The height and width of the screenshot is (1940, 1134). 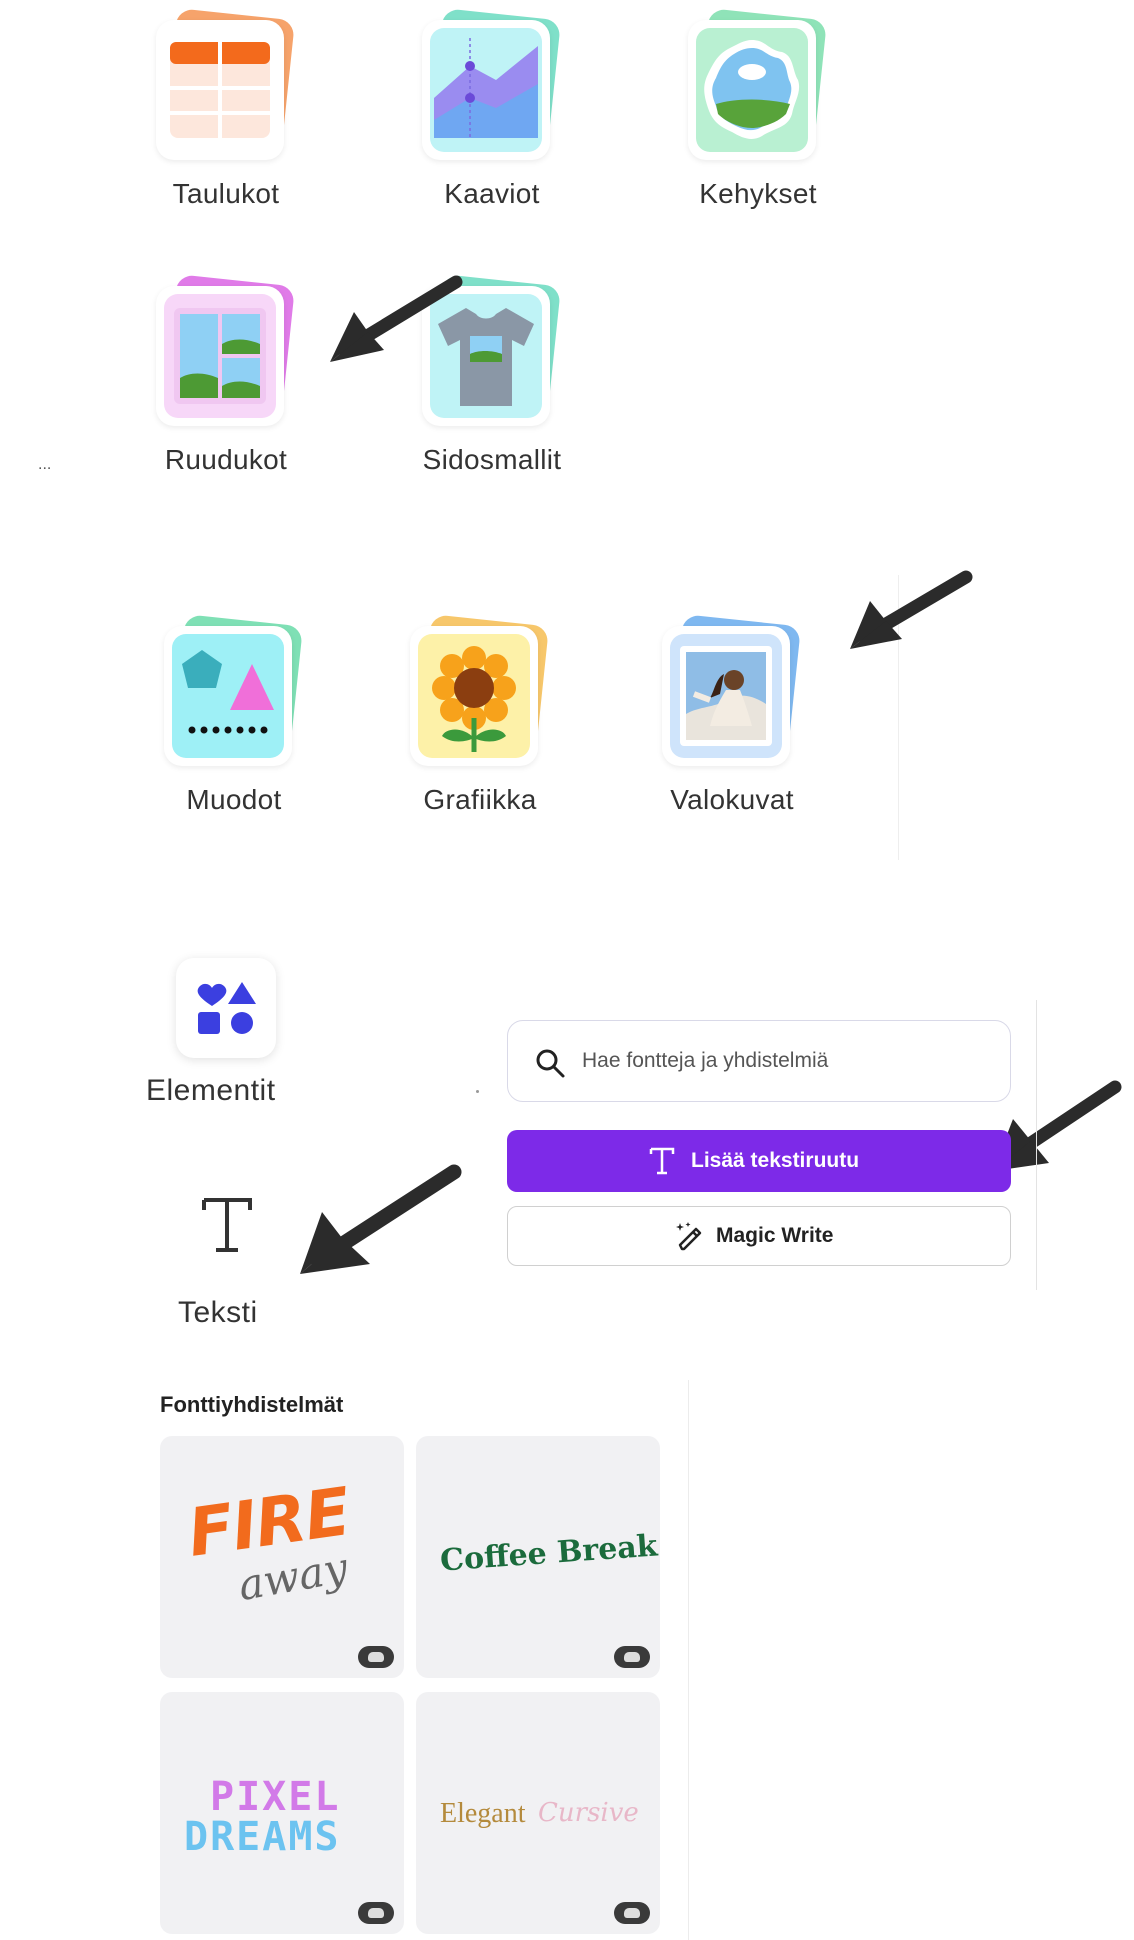 What do you see at coordinates (234, 799) in the screenshot?
I see `category-label: Muodot` at bounding box center [234, 799].